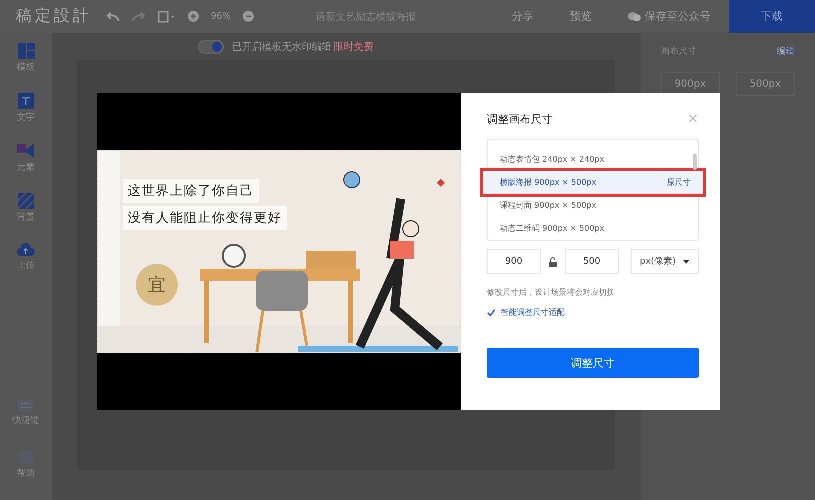  What do you see at coordinates (686, 262) in the screenshot?
I see `caret-icon` at bounding box center [686, 262].